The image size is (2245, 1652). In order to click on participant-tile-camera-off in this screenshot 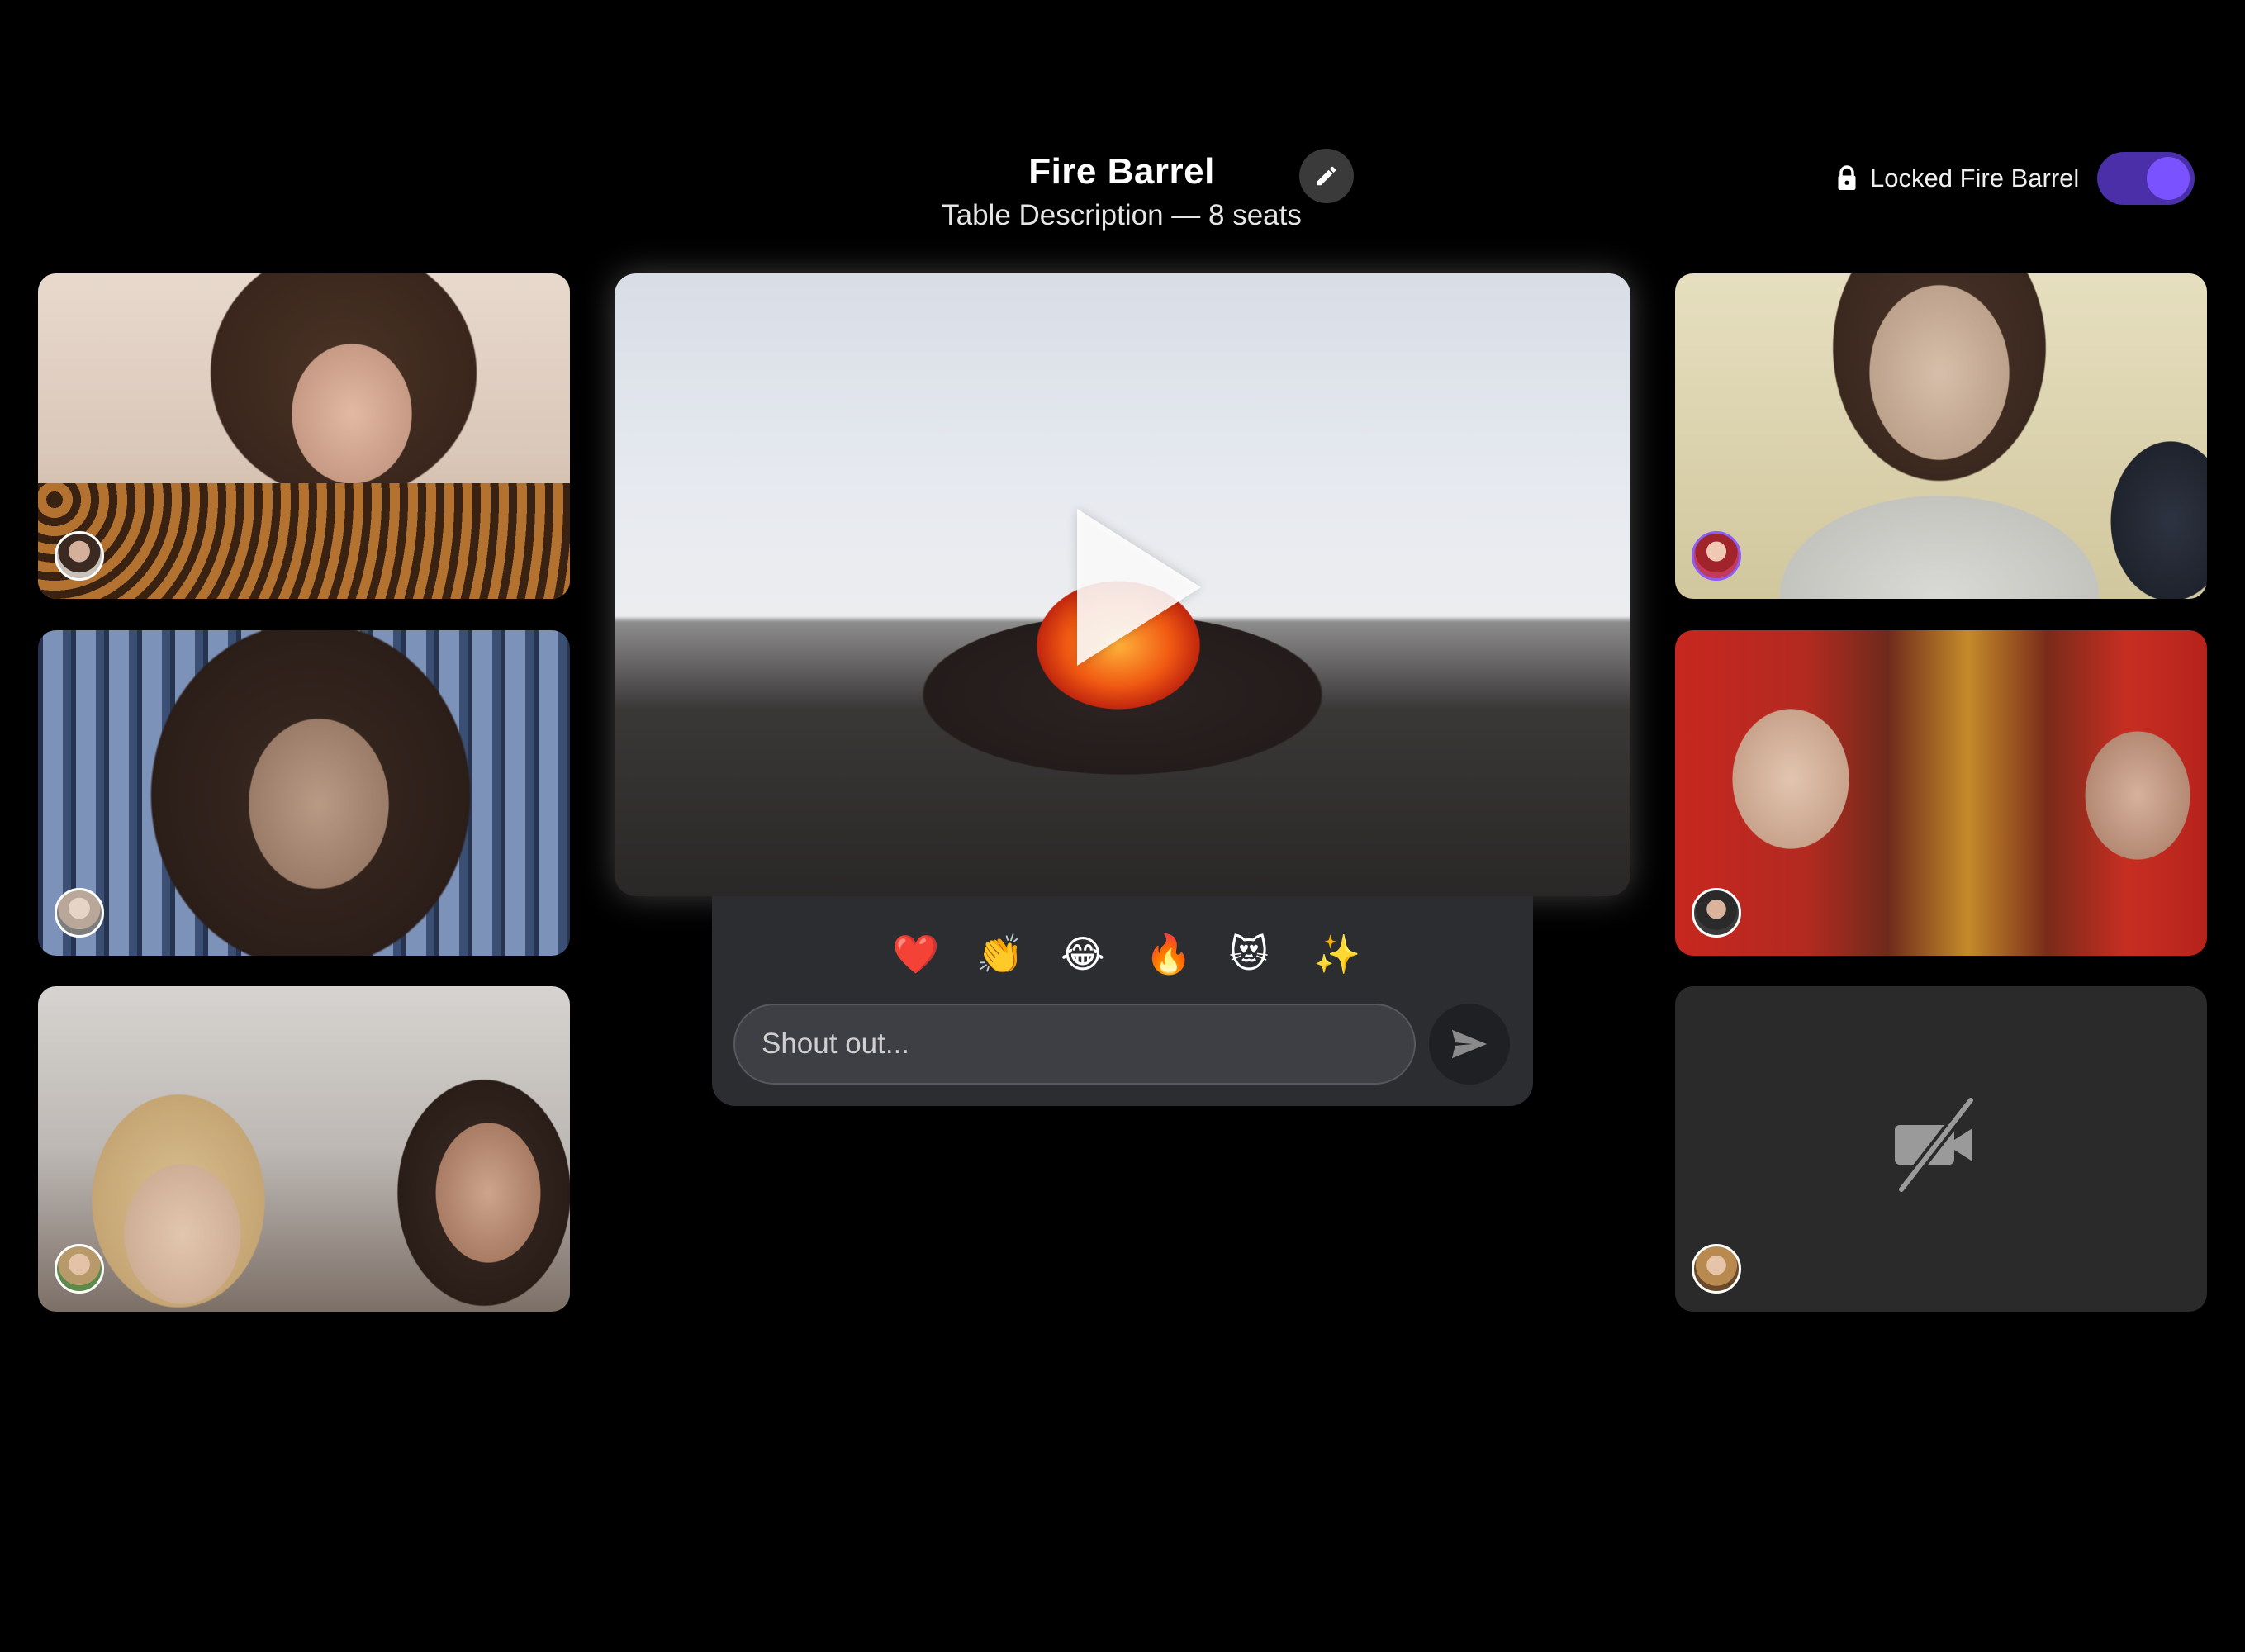, I will do `click(1941, 1149)`.